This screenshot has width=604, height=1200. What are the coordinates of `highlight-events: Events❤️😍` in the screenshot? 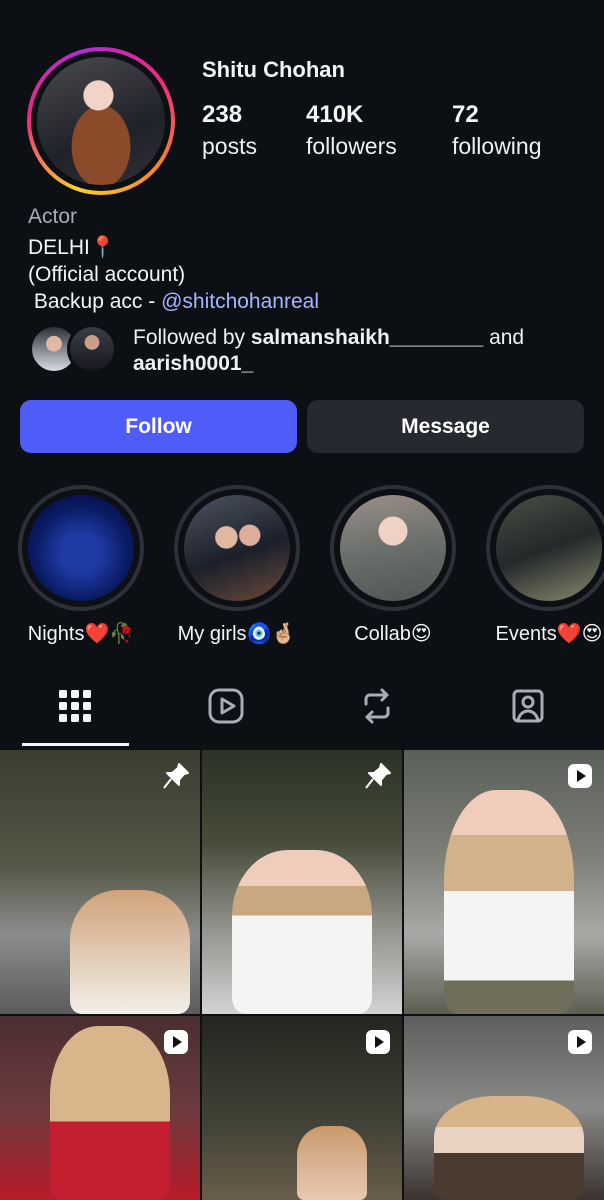 It's located at (544, 565).